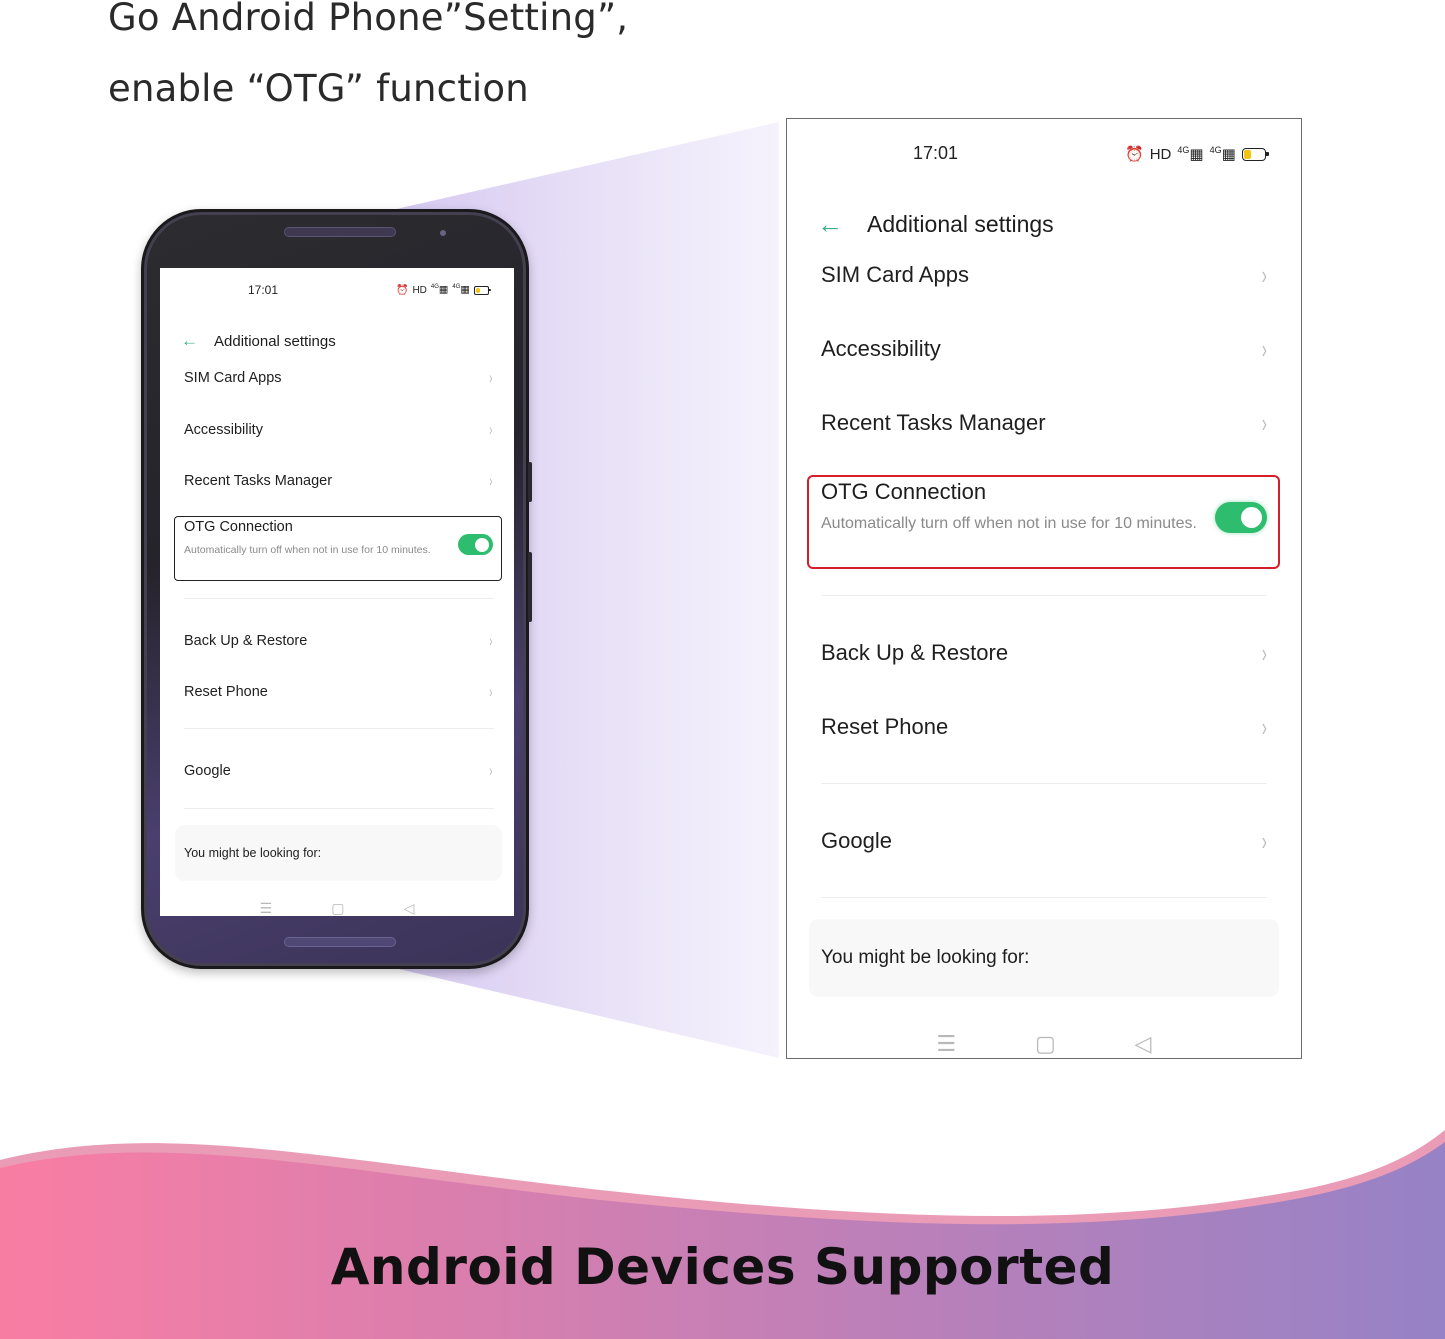 The height and width of the screenshot is (1339, 1445). What do you see at coordinates (530, 482) in the screenshot?
I see `volume-button` at bounding box center [530, 482].